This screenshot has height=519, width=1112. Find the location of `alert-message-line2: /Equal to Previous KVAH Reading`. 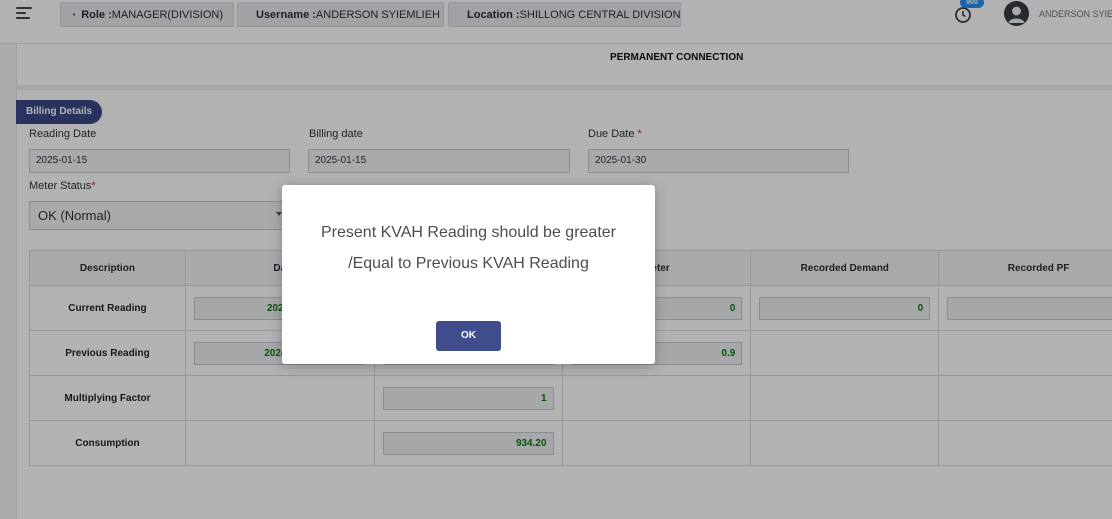

alert-message-line2: /Equal to Previous KVAH Reading is located at coordinates (468, 263).